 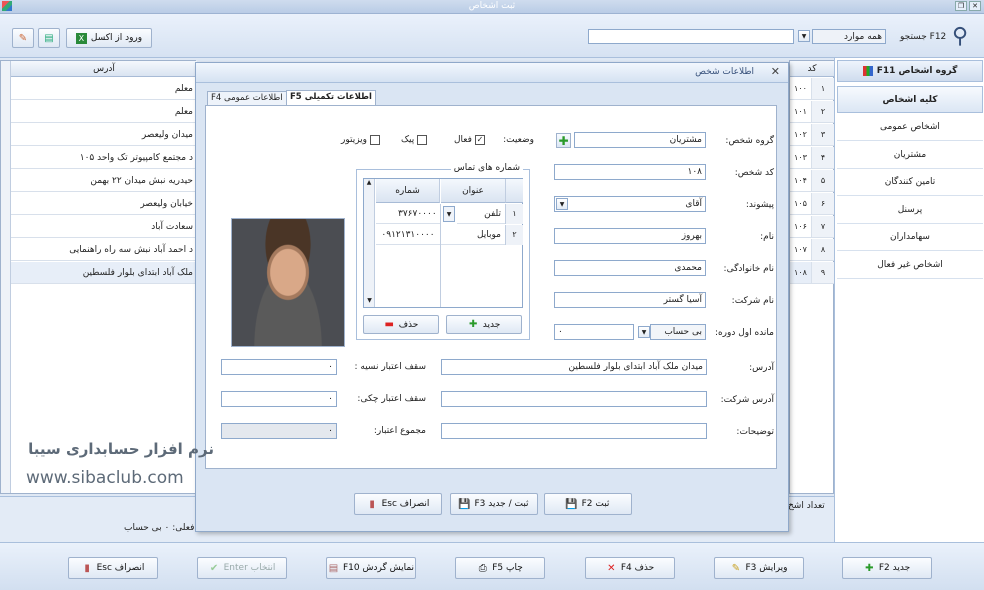 I want to click on cancel-label: انصراف Esc, so click(x=405, y=504).